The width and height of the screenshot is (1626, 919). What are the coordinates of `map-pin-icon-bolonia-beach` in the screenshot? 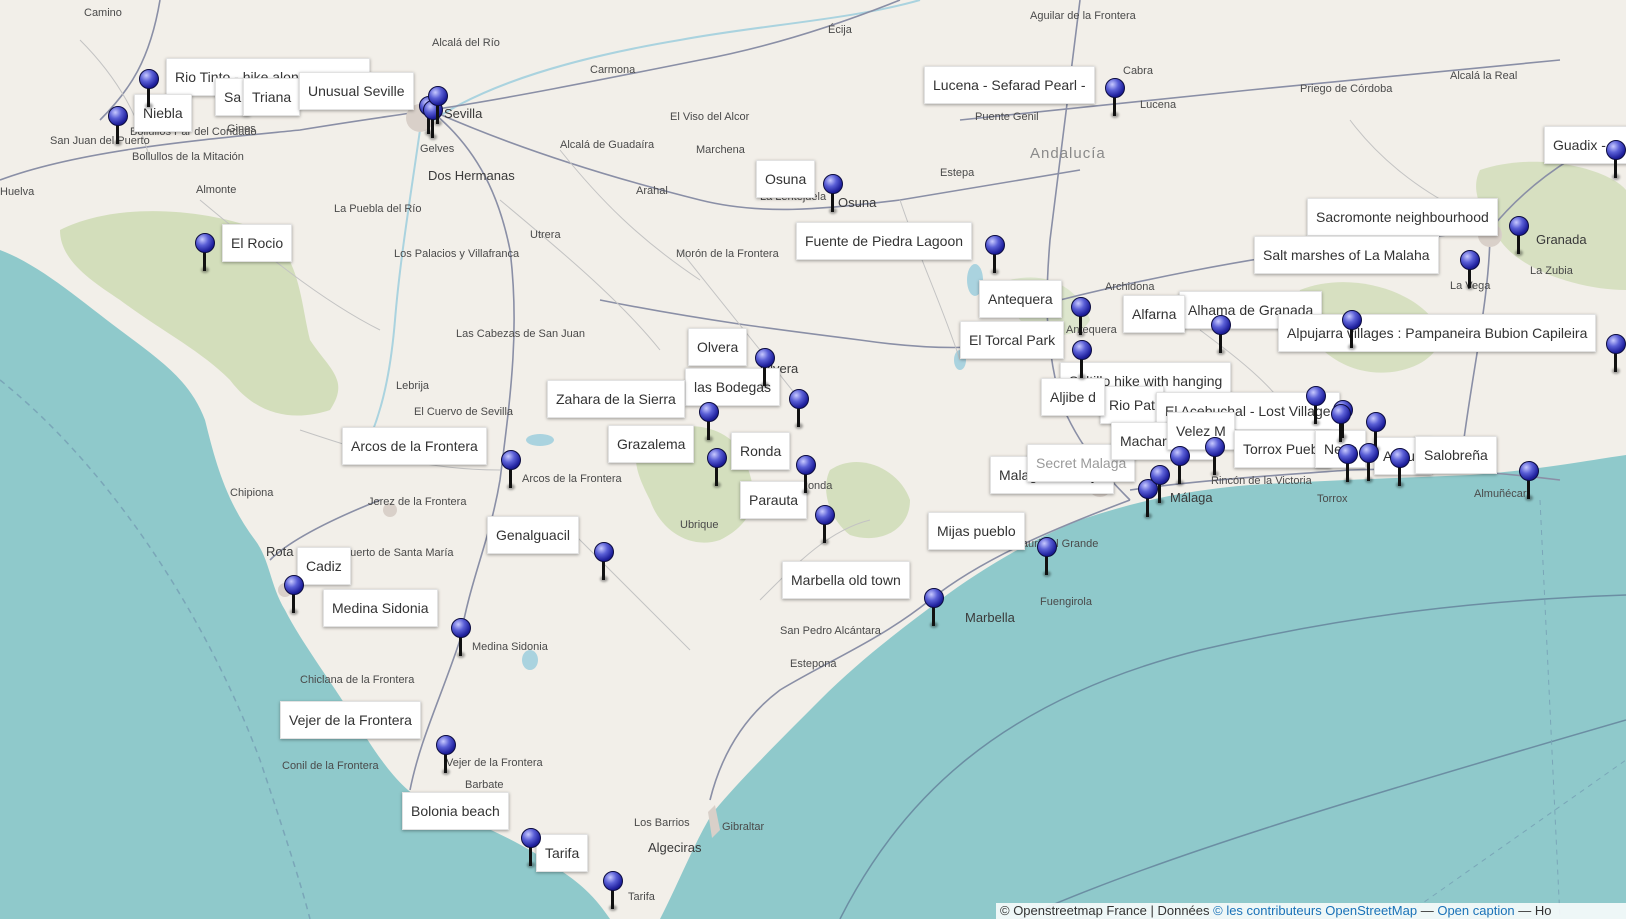 It's located at (531, 848).